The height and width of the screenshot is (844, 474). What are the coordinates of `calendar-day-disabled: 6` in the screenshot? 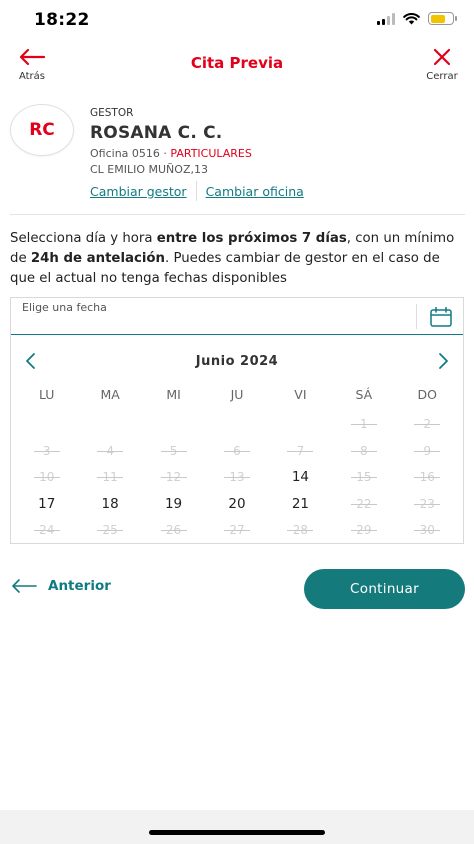 It's located at (236, 452).